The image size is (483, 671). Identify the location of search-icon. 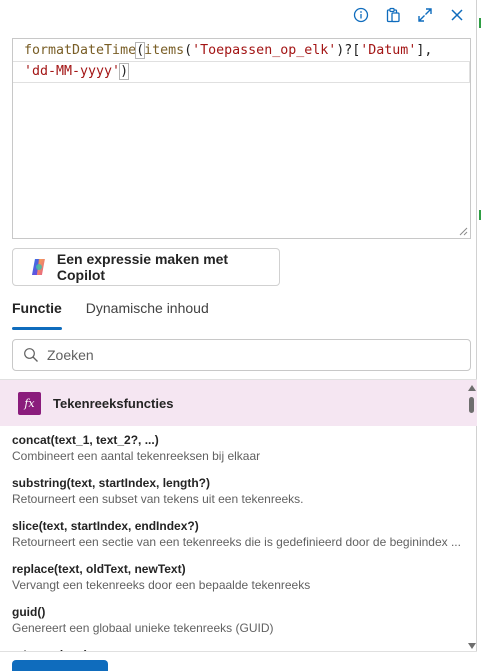
(31, 355).